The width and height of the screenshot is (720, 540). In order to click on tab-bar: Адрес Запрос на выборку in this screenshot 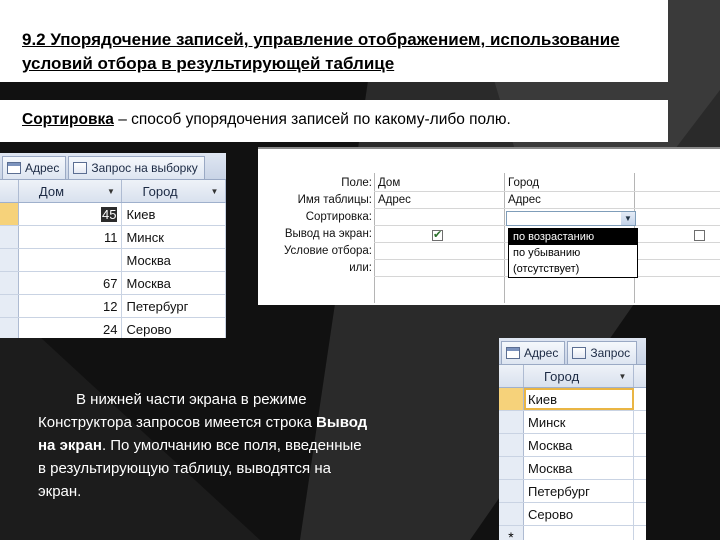, I will do `click(113, 166)`.